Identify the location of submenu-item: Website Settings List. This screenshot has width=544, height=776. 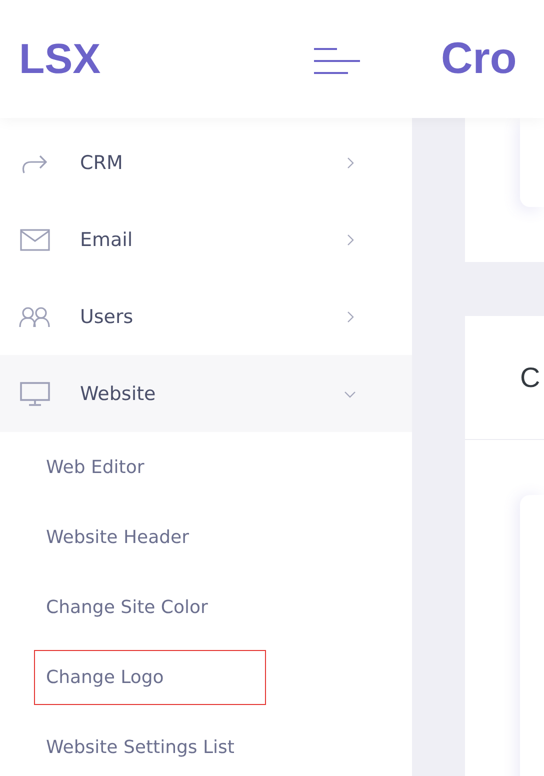
(150, 747).